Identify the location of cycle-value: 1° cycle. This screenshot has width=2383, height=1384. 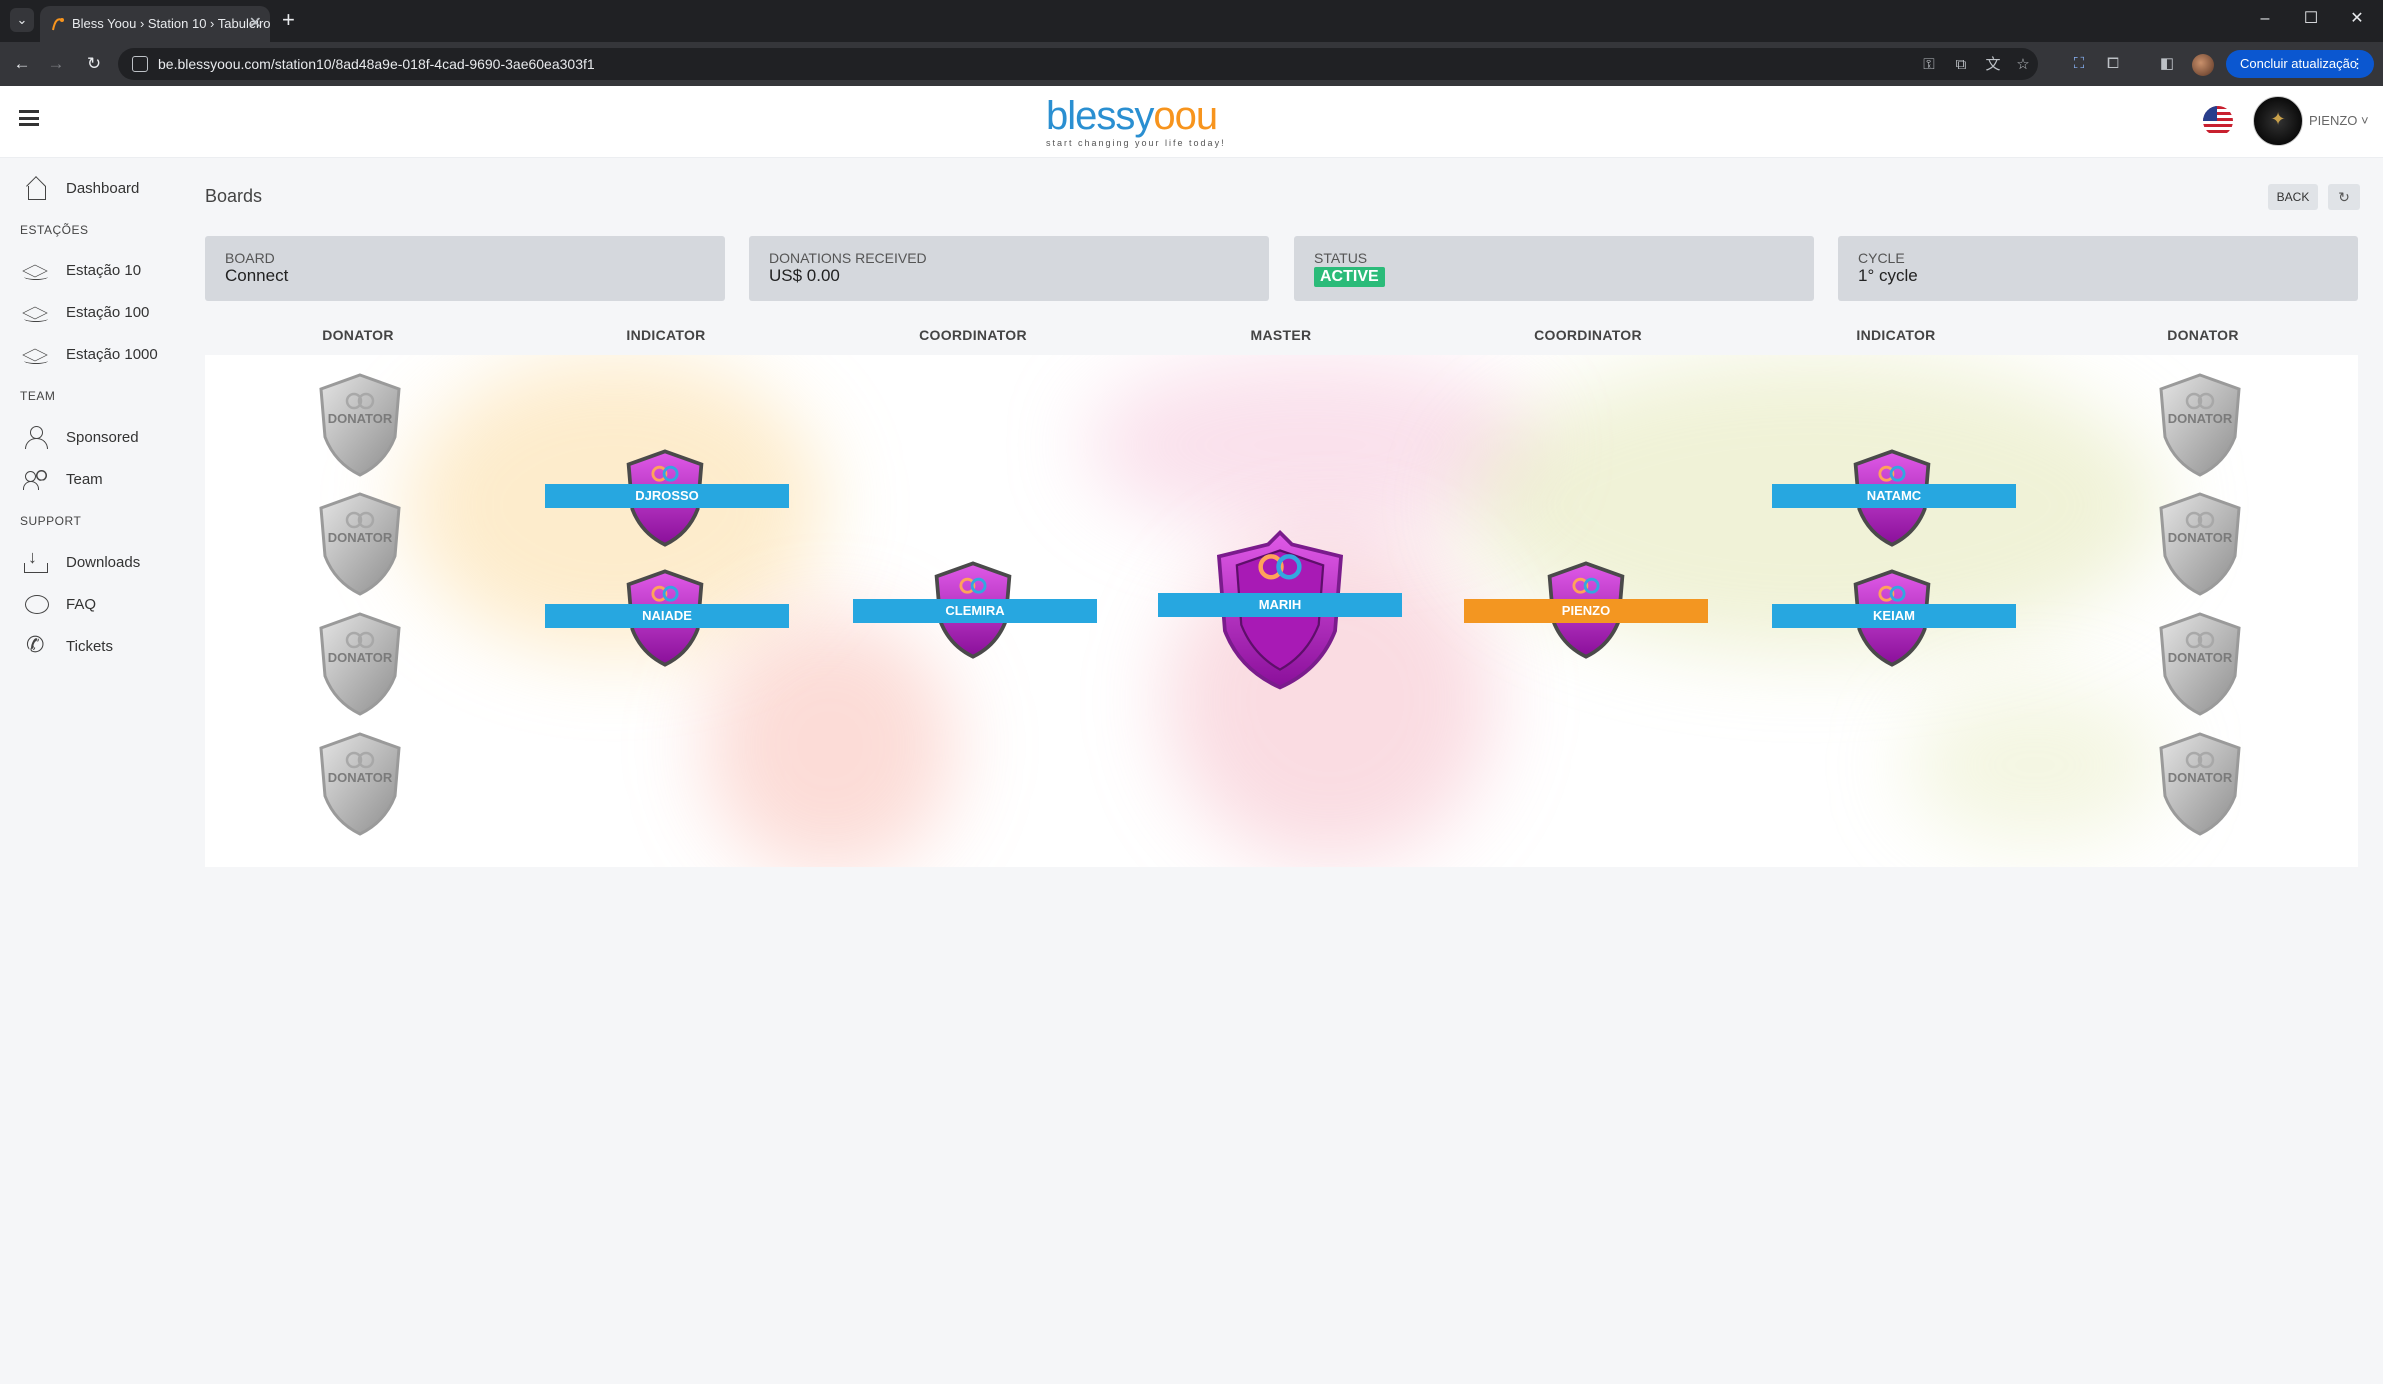
(1888, 275).